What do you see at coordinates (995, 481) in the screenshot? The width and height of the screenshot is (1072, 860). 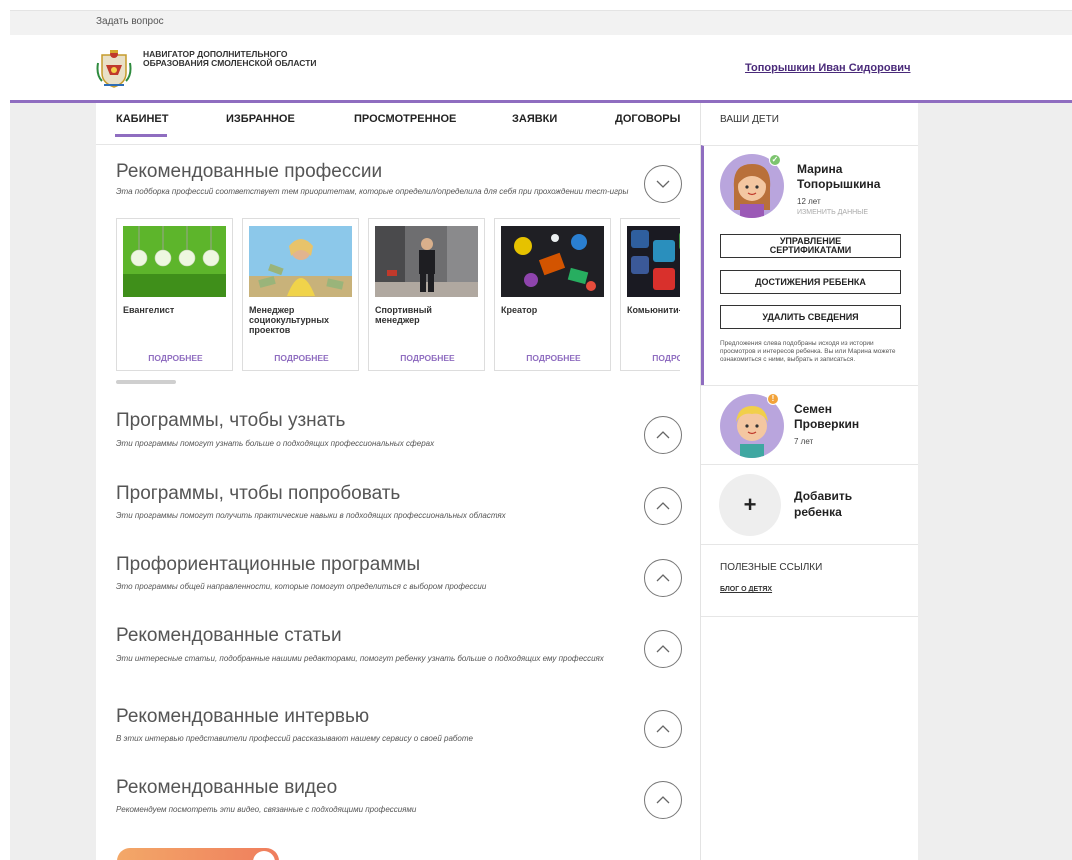 I see `page-background-right` at bounding box center [995, 481].